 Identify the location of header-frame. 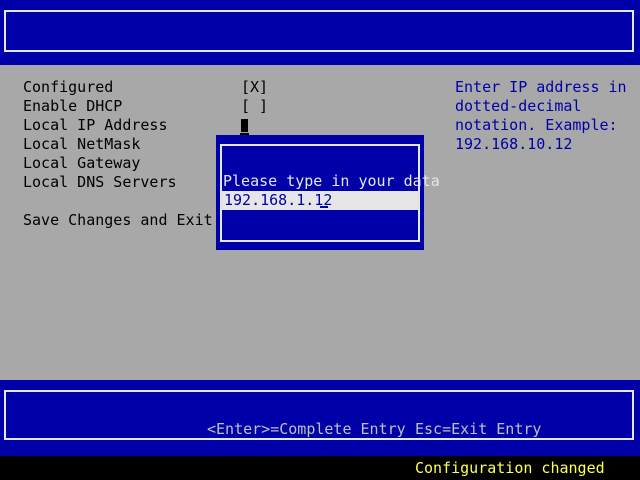
(319, 31).